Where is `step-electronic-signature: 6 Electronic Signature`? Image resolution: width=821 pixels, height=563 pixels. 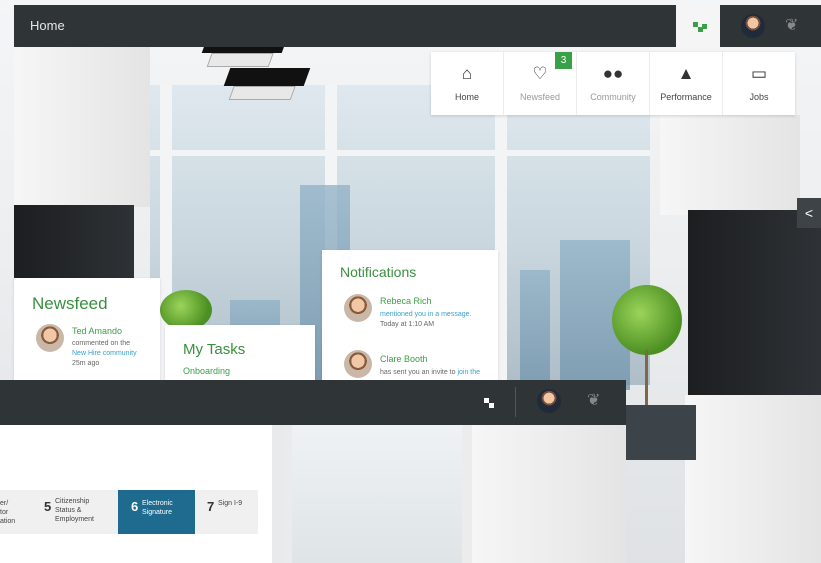 step-electronic-signature: 6 Electronic Signature is located at coordinates (156, 512).